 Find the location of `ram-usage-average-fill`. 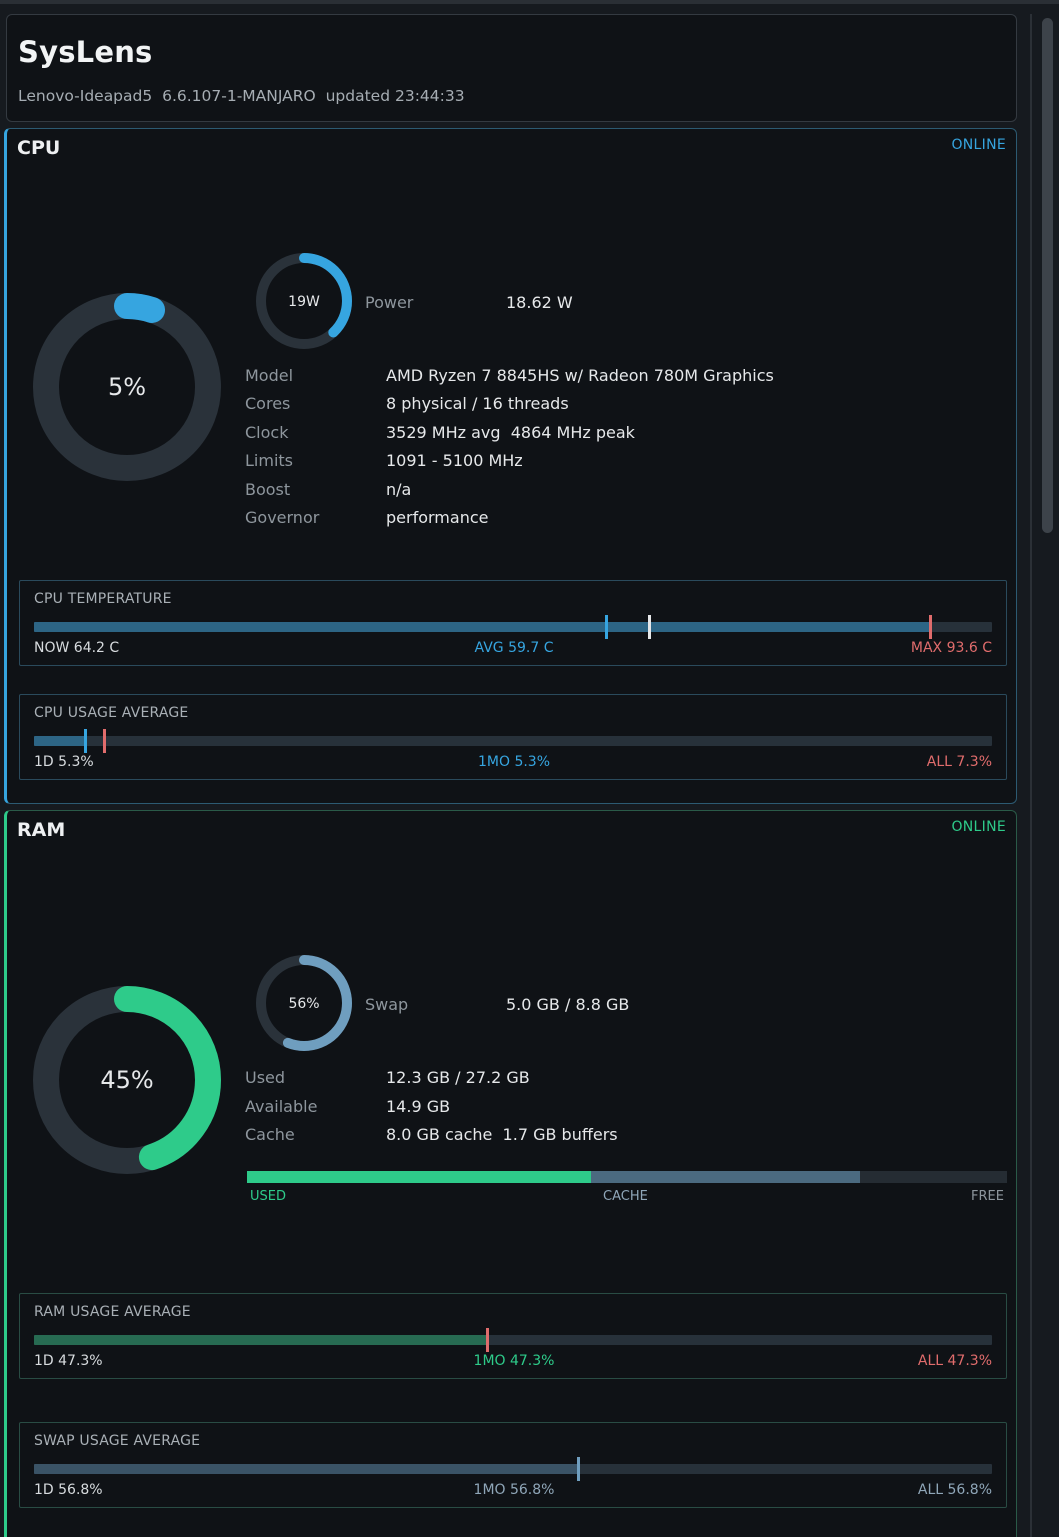

ram-usage-average-fill is located at coordinates (261, 1340).